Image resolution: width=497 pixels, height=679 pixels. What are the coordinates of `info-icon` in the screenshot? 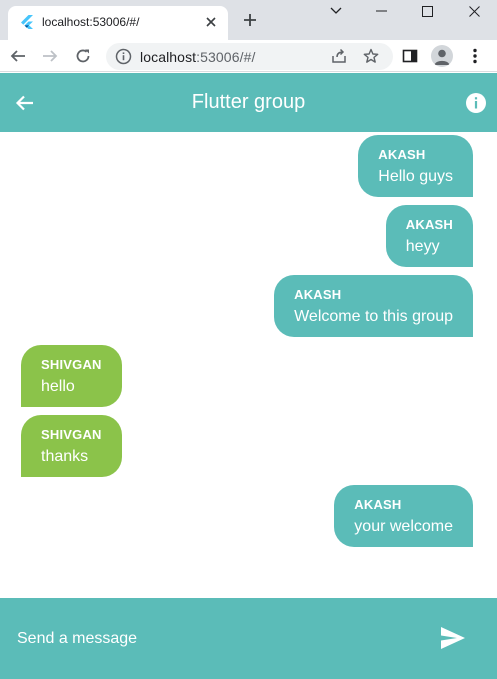 It's located at (476, 103).